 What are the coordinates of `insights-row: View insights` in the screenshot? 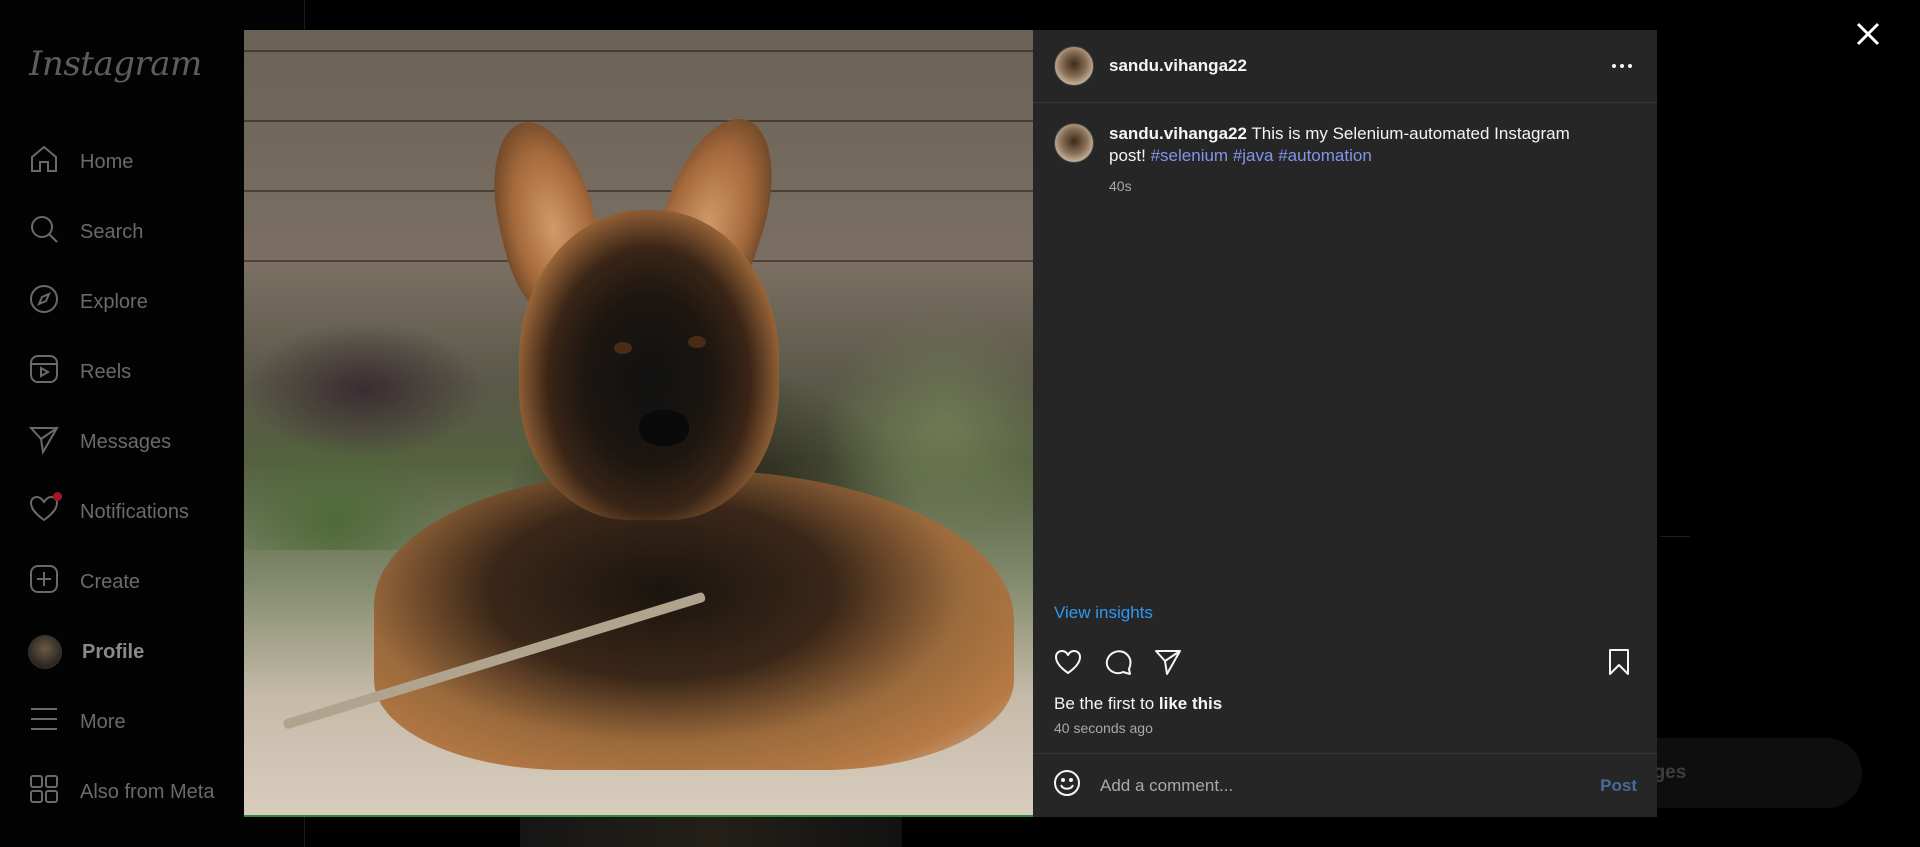 It's located at (1345, 613).